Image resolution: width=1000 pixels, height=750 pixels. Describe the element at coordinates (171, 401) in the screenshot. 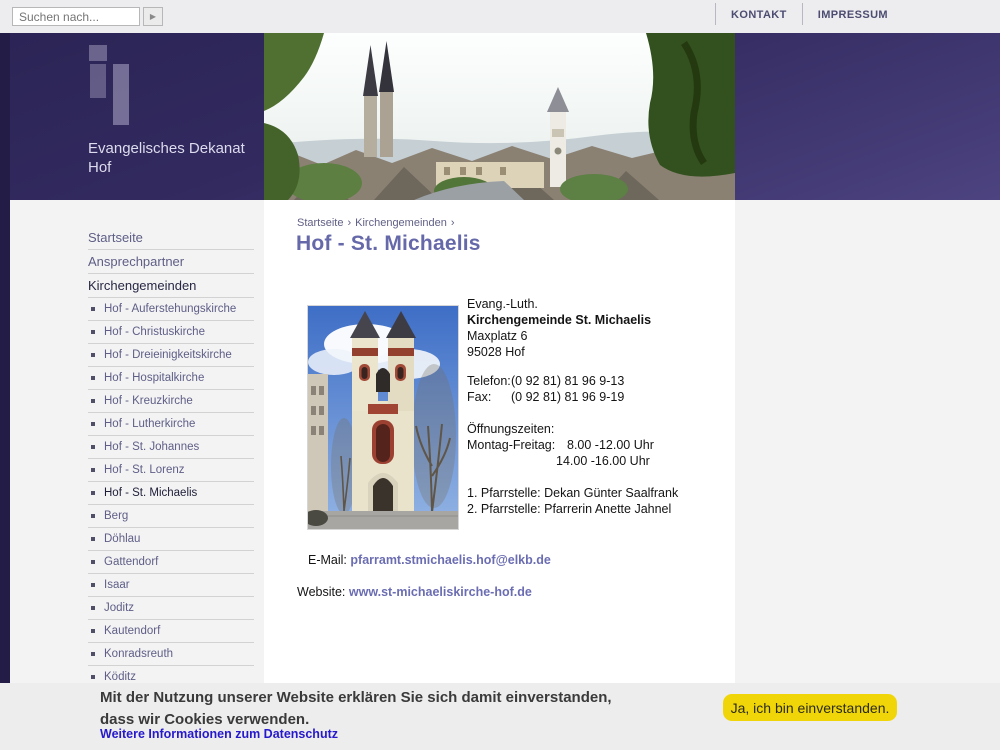

I see `sidebar-item: Hof - Kreuzkirche` at that location.